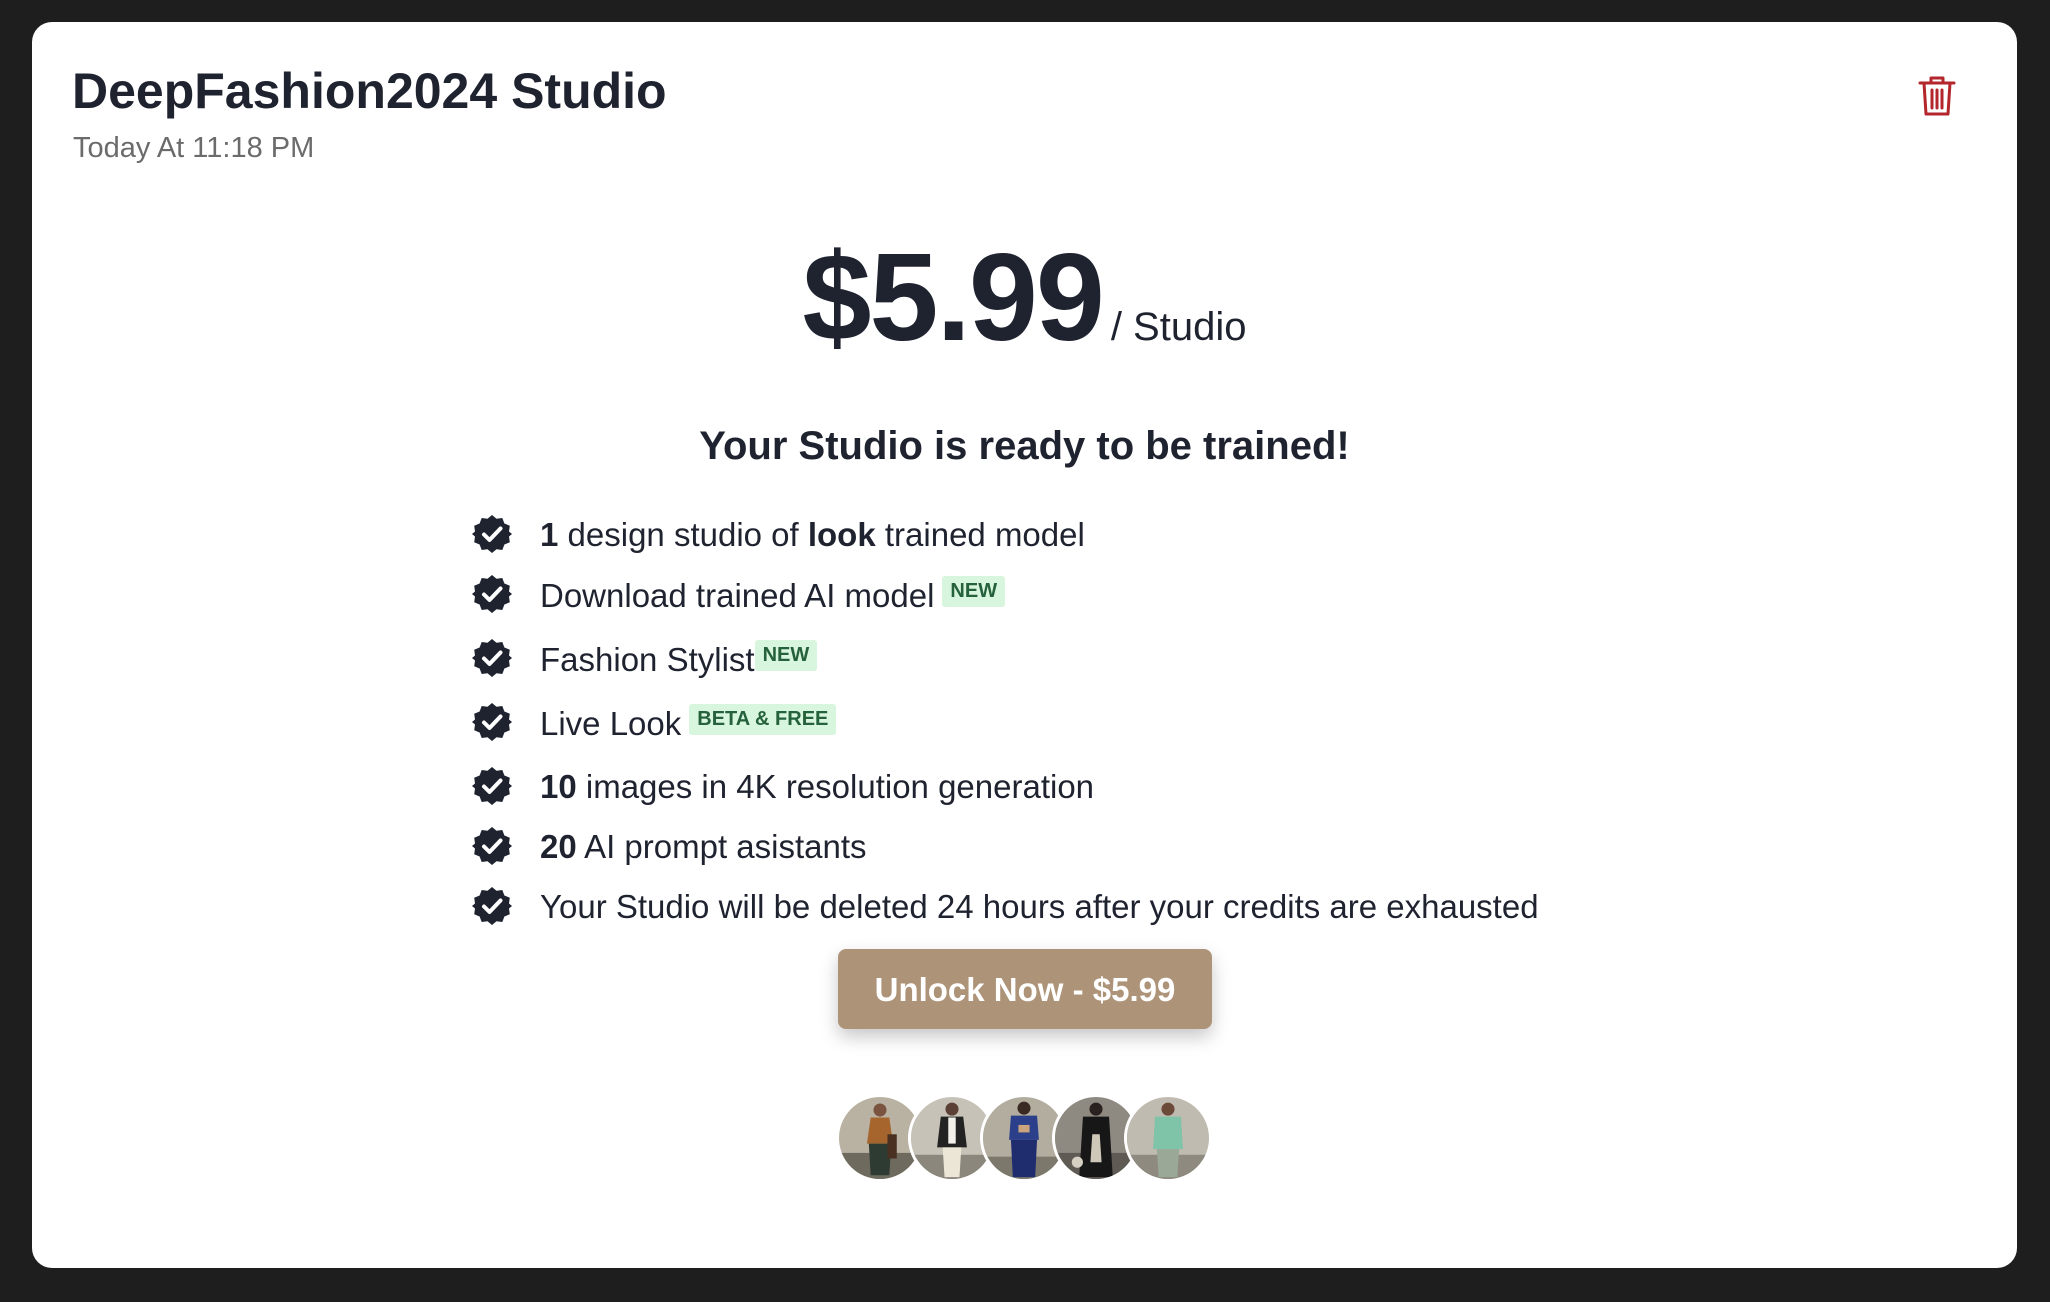 The image size is (2050, 1302). Describe the element at coordinates (953, 298) in the screenshot. I see `price-amount: $5.99` at that location.